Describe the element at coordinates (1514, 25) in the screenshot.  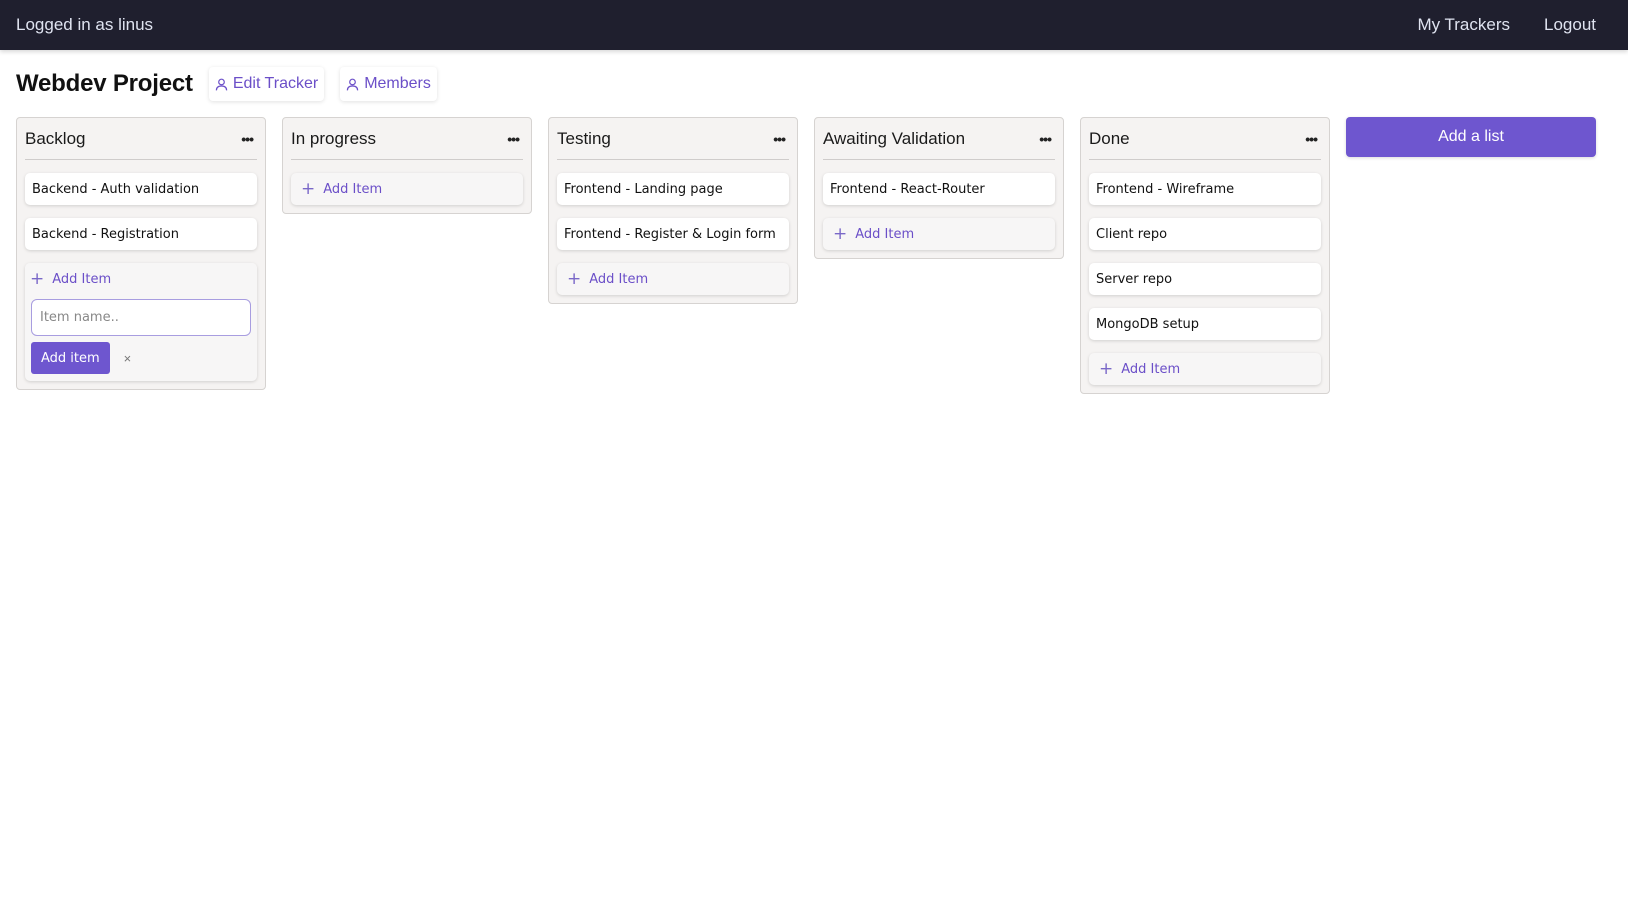
I see `nav-links: My Trackers Logout` at that location.